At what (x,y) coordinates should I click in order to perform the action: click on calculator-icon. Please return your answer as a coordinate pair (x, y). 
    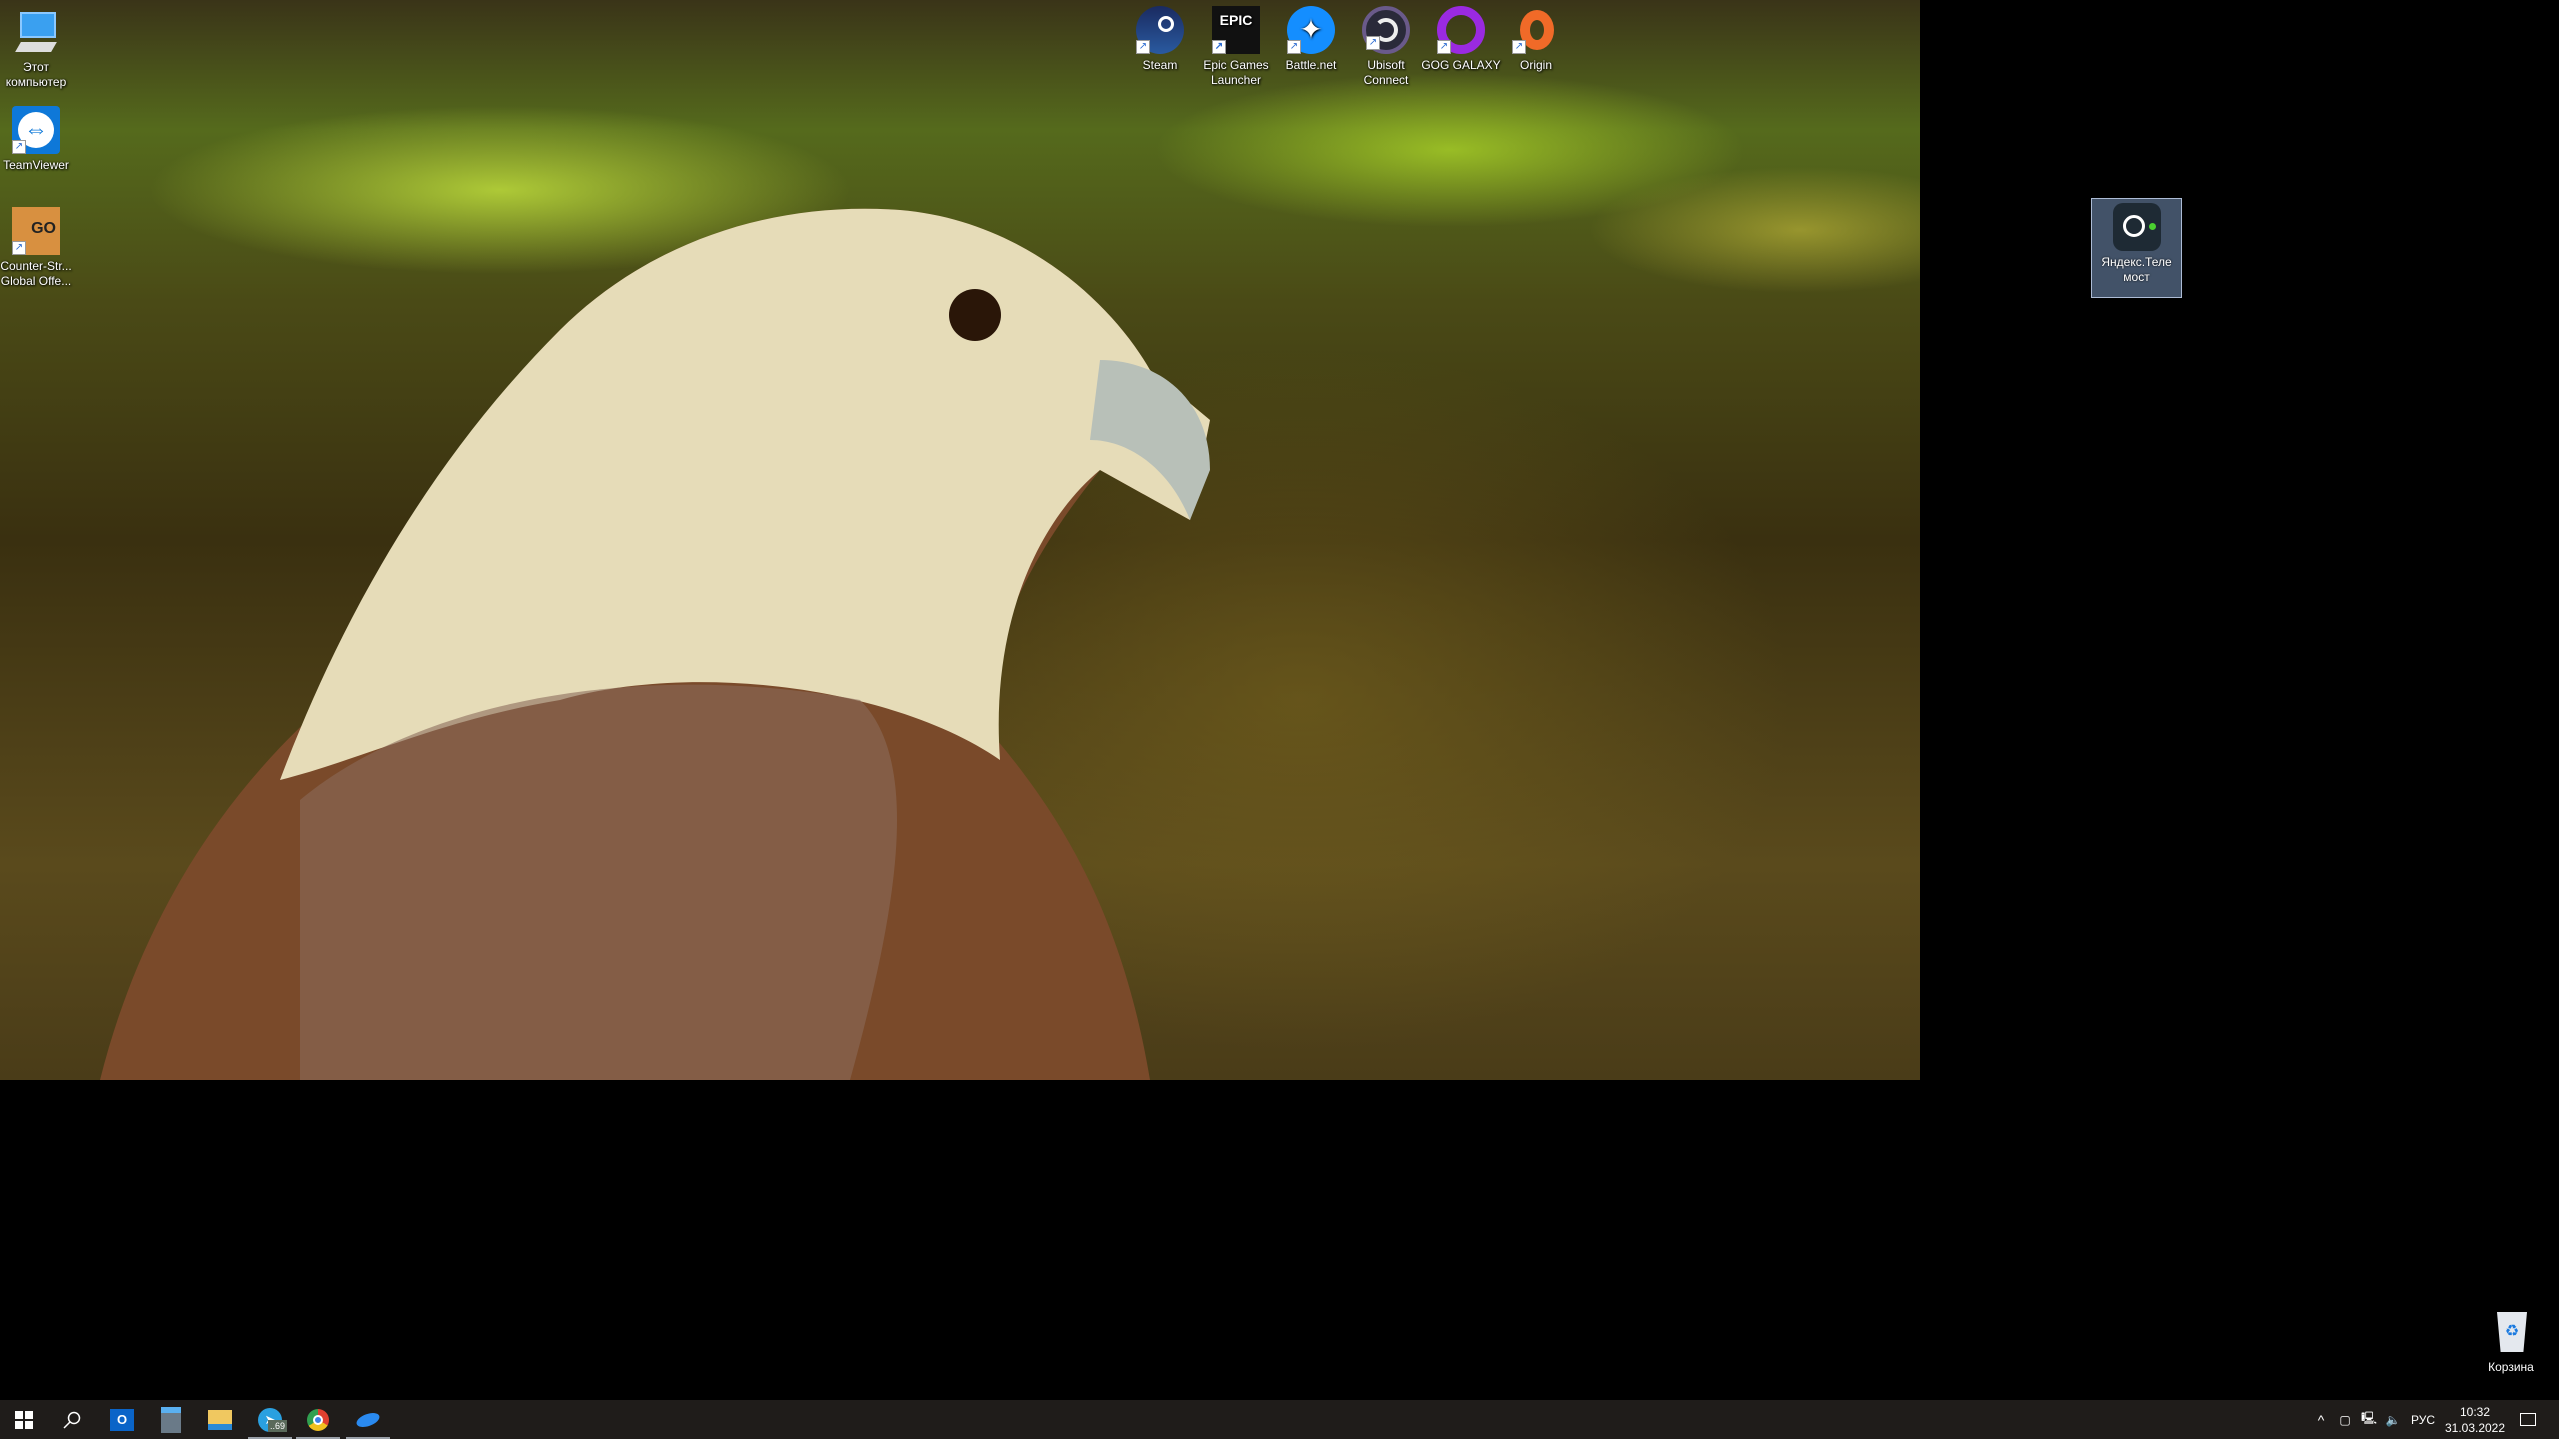
    Looking at the image, I should click on (171, 1419).